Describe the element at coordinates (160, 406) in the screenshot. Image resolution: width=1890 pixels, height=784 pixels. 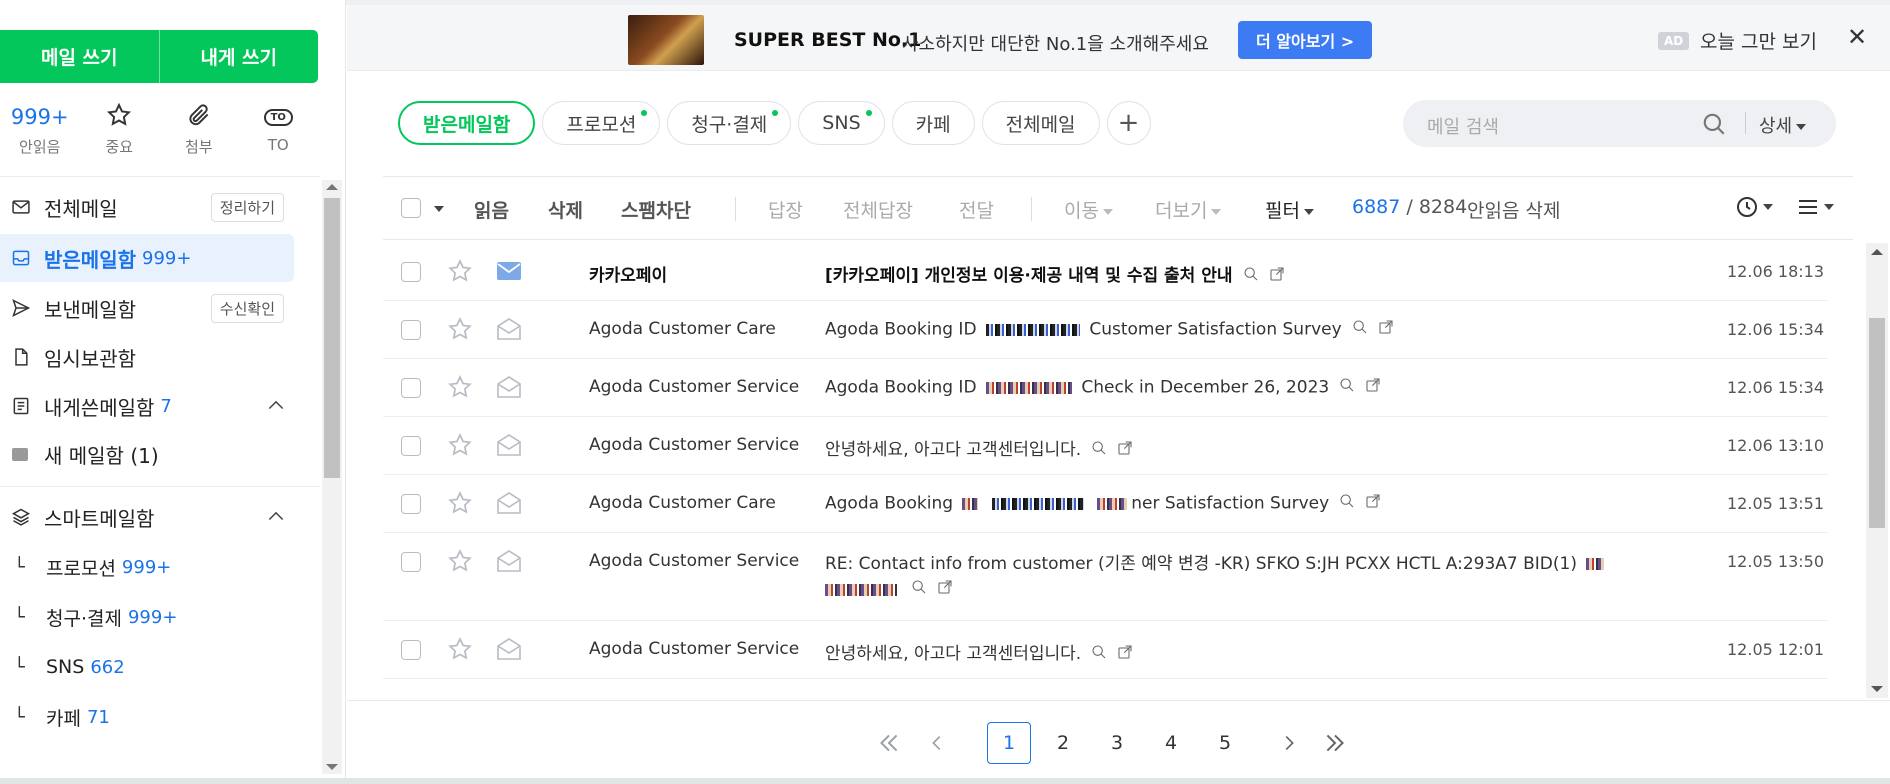
I see `folder-to-me: 내게쓴메일함 7` at that location.